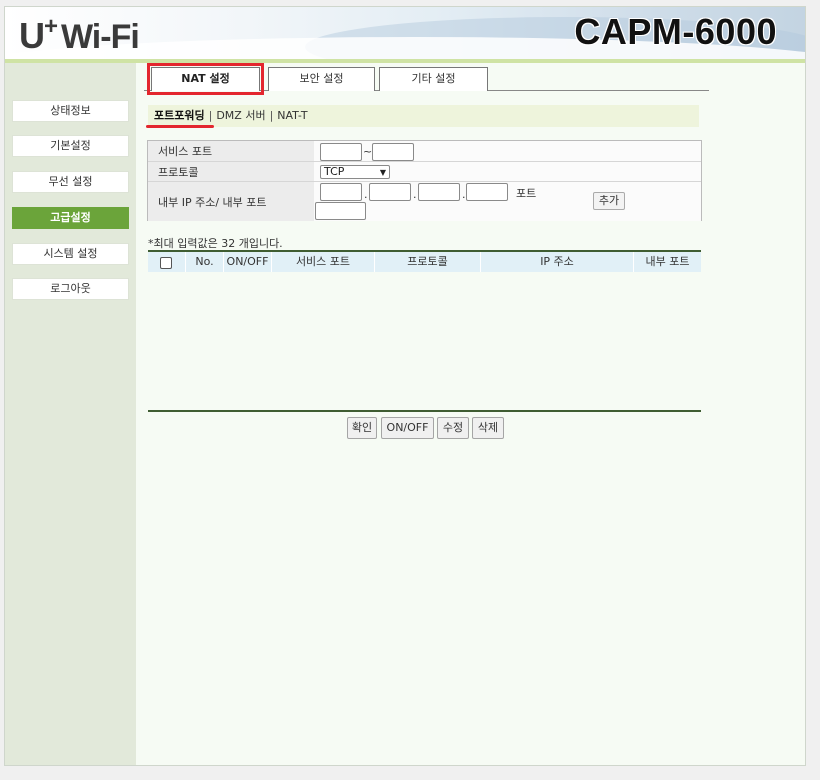  Describe the element at coordinates (205, 262) in the screenshot. I see `column-header-no: No.` at that location.